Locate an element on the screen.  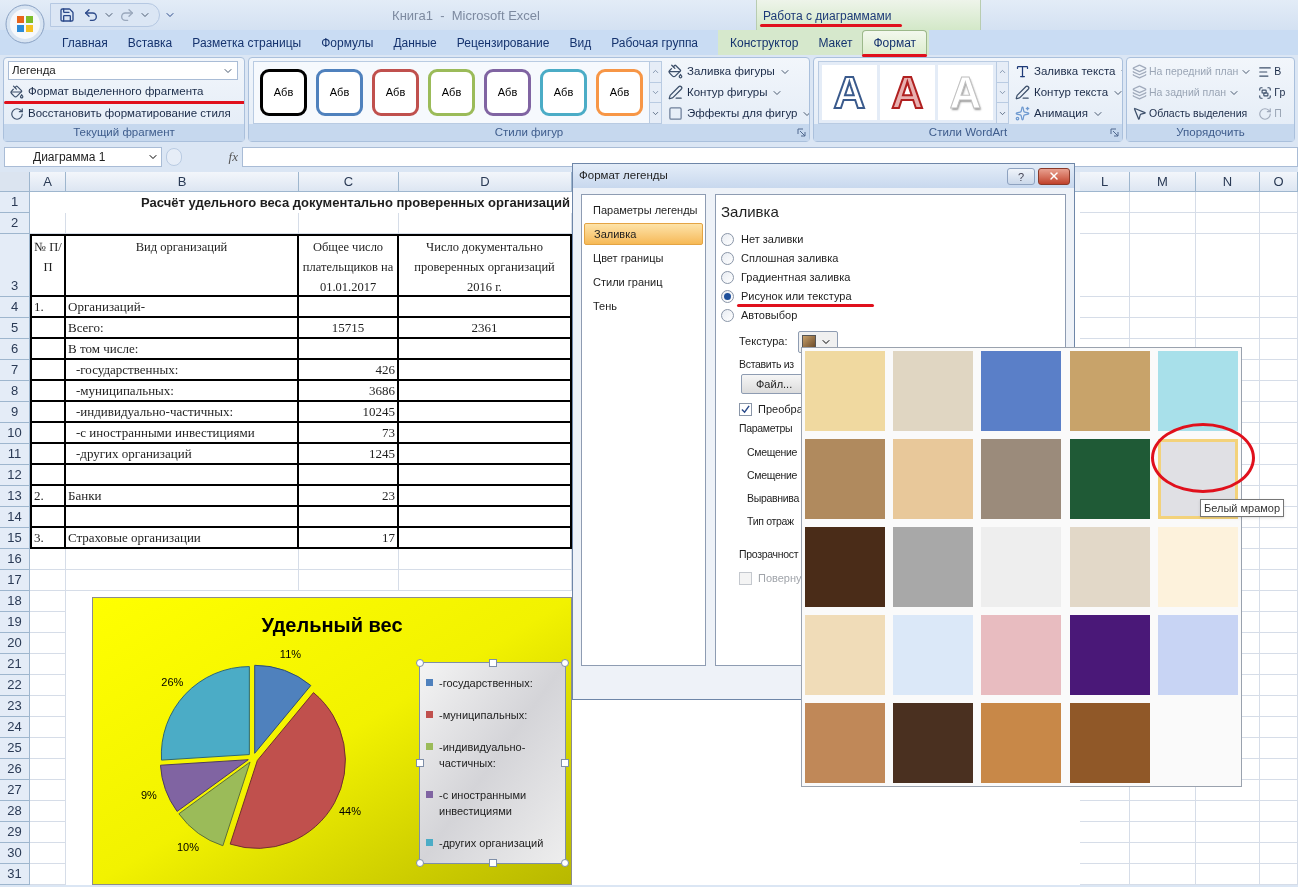
row-header: 5 is located at coordinates (15, 328).